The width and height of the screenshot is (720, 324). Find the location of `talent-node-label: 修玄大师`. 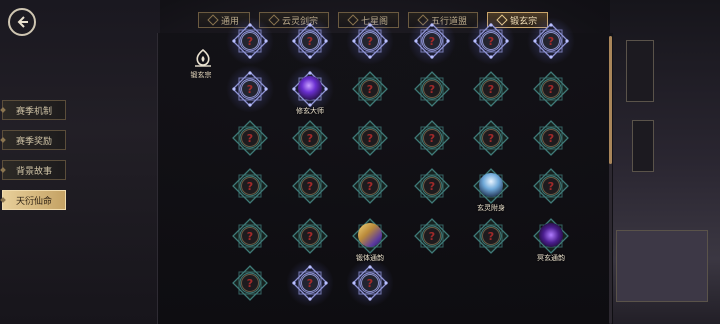

talent-node-label: 修玄大师 is located at coordinates (310, 111).